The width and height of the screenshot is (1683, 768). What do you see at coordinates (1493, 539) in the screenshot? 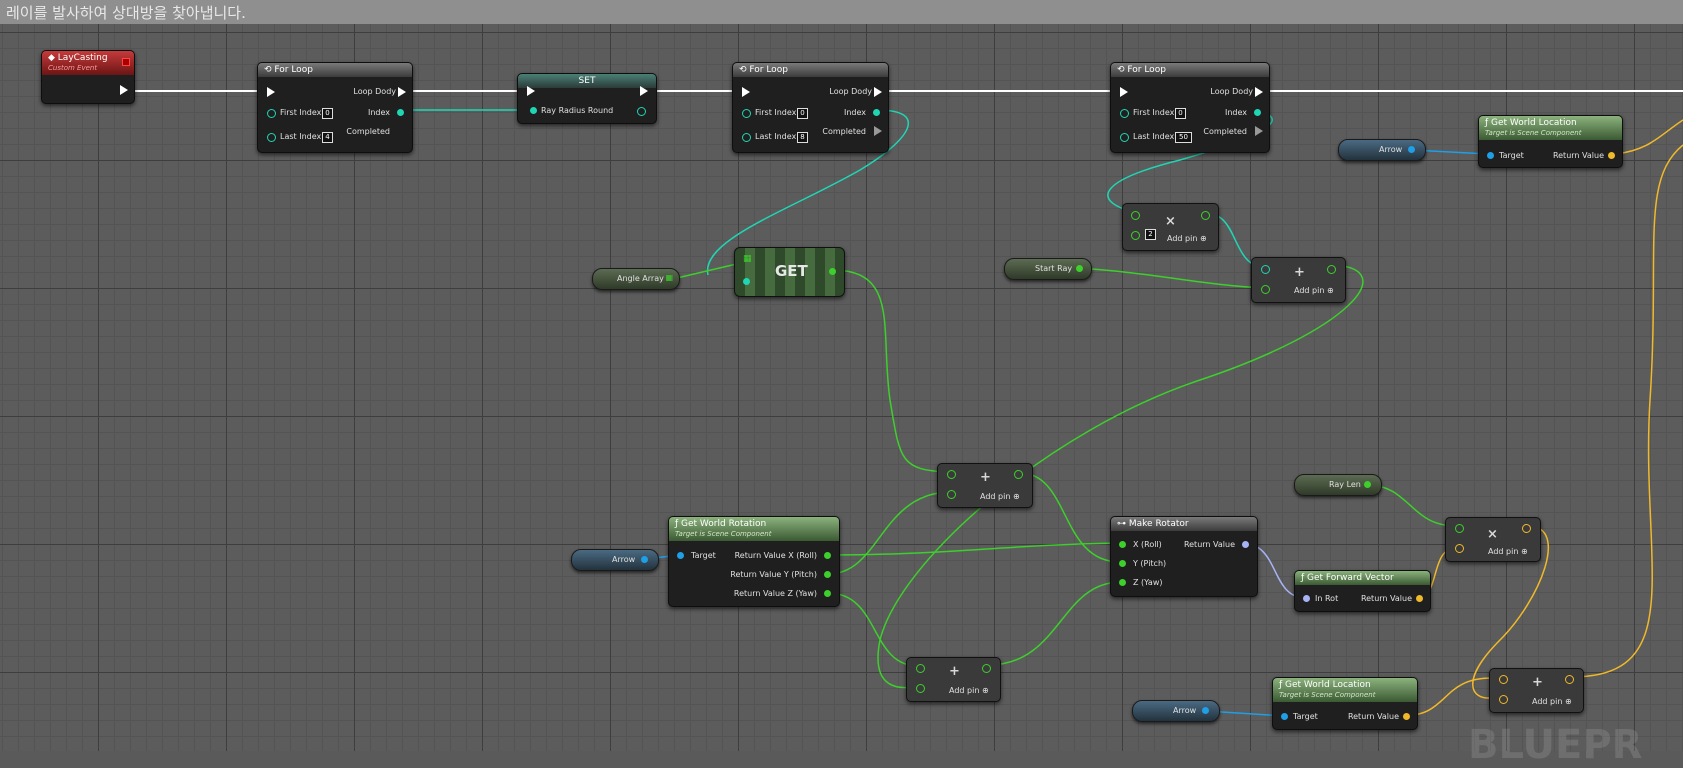
I see `multiply-node-2: × Add pin ⊕` at bounding box center [1493, 539].